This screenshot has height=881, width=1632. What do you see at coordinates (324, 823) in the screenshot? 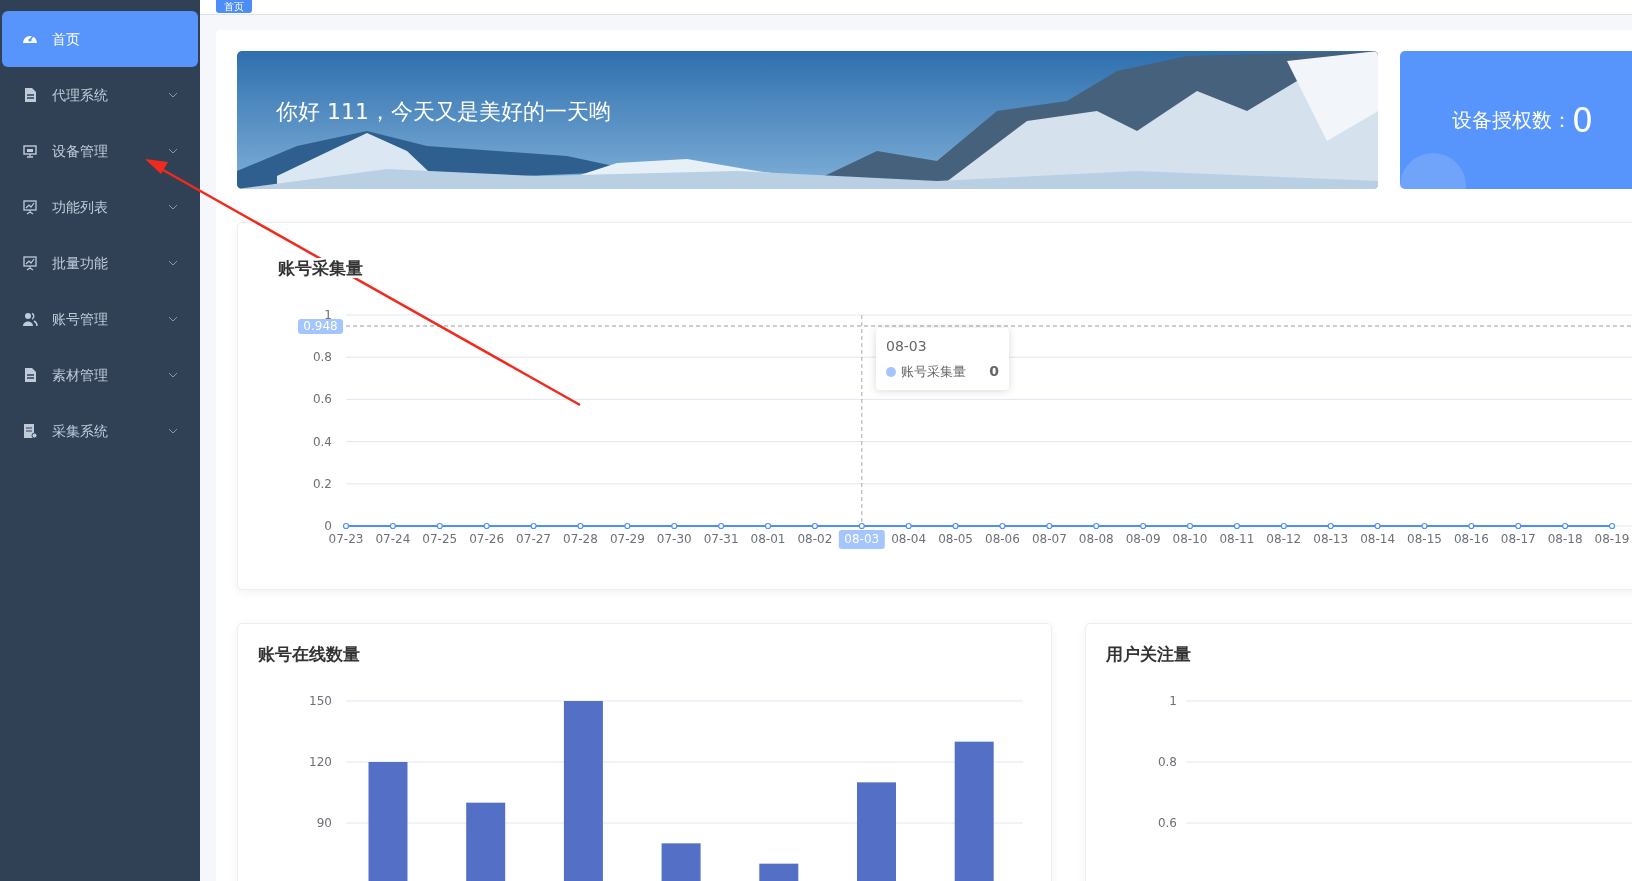
I see `axis-label: 90` at bounding box center [324, 823].